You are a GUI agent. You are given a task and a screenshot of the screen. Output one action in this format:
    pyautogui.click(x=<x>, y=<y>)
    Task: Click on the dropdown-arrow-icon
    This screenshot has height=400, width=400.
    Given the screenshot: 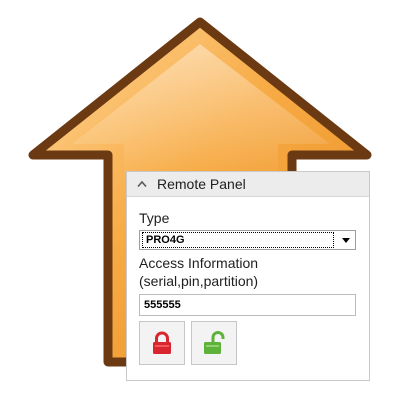 What is the action you would take?
    pyautogui.click(x=346, y=240)
    